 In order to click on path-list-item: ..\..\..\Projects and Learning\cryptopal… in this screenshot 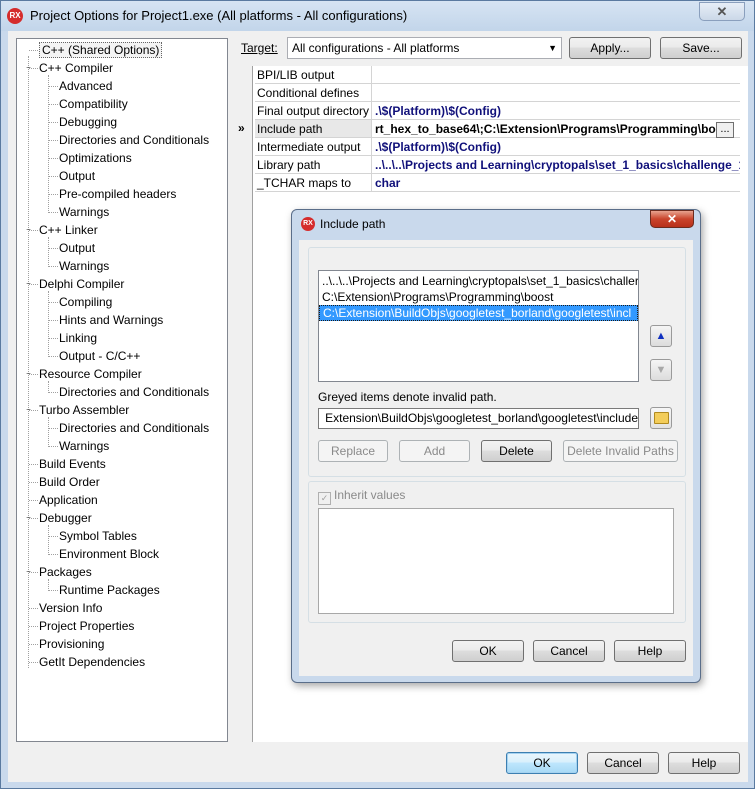, I will do `click(478, 281)`.